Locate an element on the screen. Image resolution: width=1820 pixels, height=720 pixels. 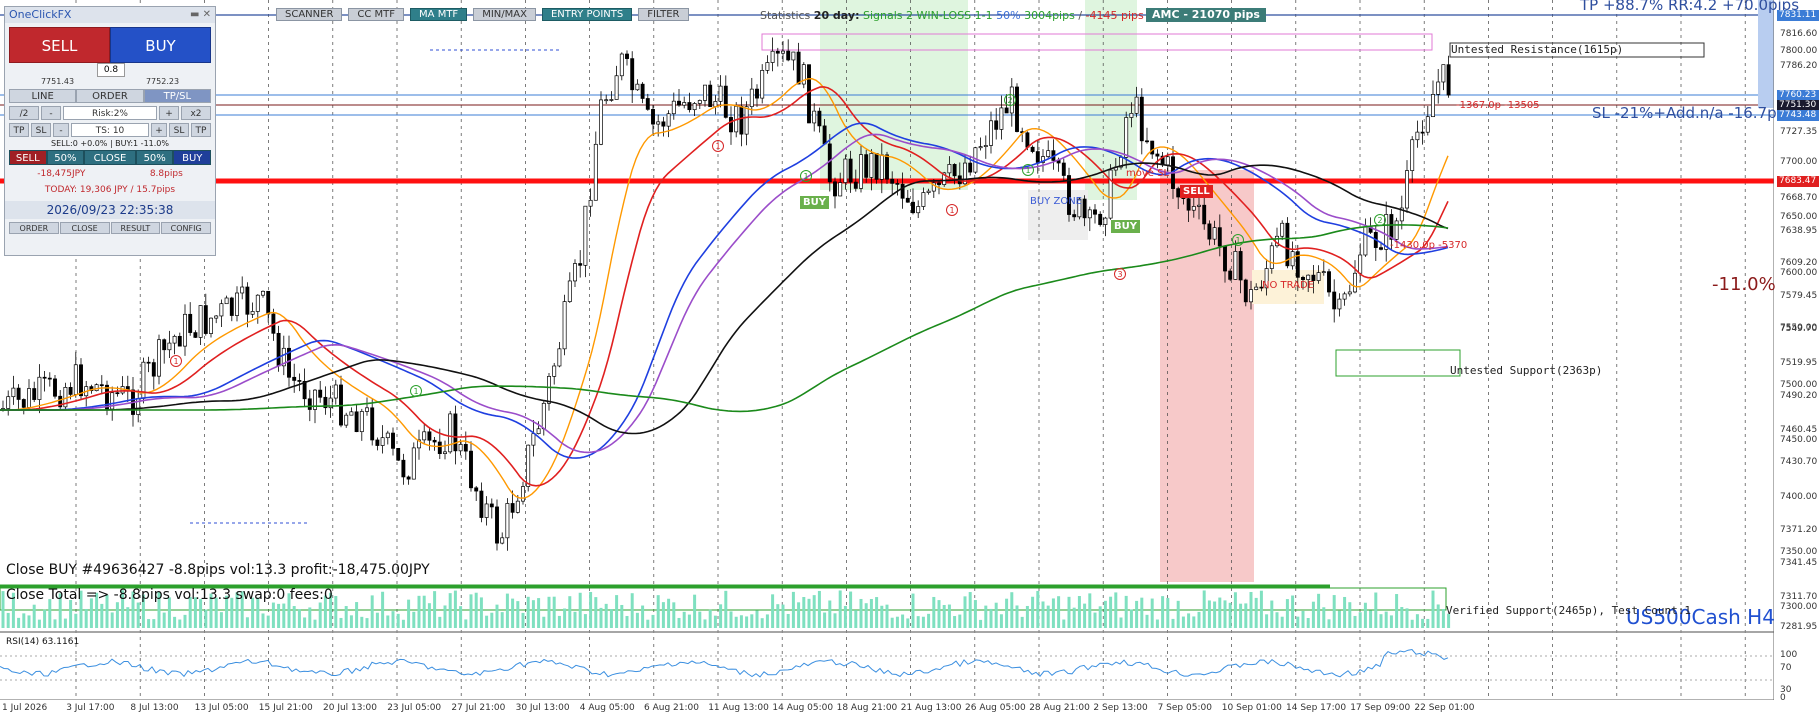
toolbar-button-min-max: MIN/MAX is located at coordinates (504, 14).